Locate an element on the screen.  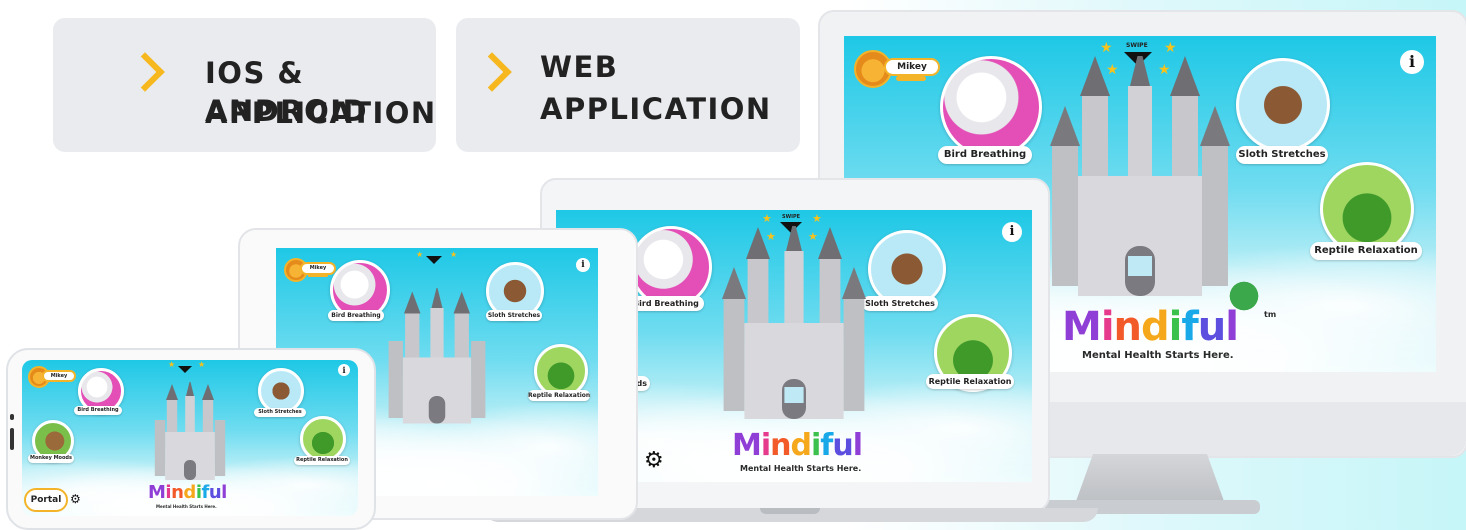
sloth-stretches-card is located at coordinates (1283, 105).